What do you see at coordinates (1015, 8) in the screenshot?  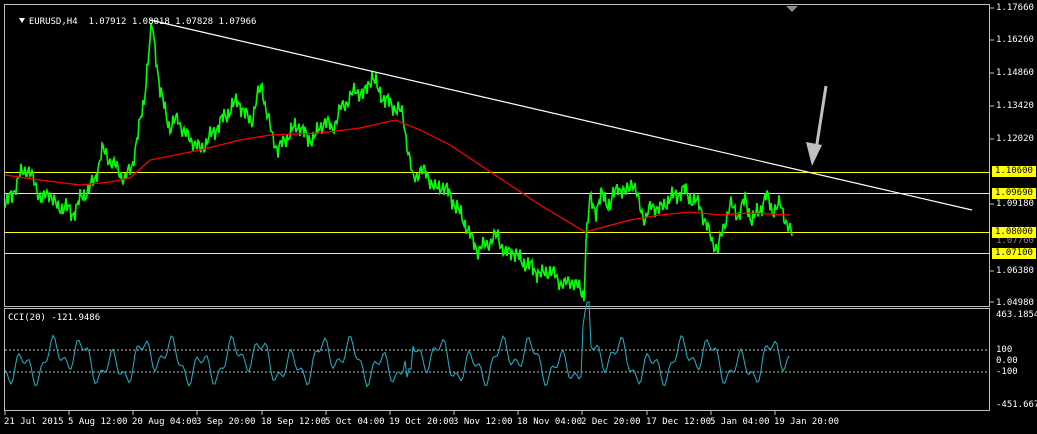 I see `price-axis-label: 1.17660` at bounding box center [1015, 8].